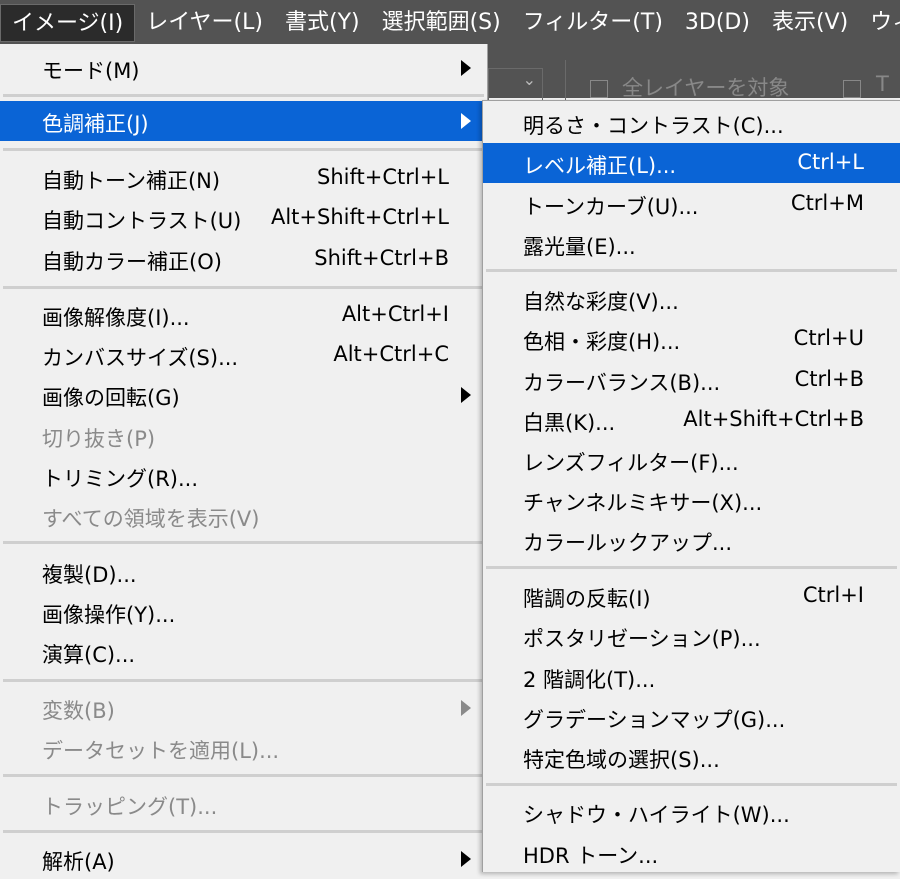 This screenshot has width=900, height=879. I want to click on menu-item-reveal-all: すべての領域を表示(V), so click(243, 516).